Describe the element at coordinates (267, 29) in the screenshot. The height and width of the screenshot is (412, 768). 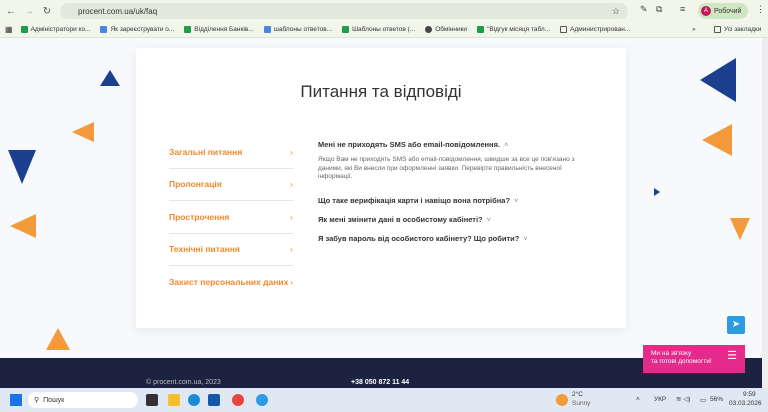
I see `docs-icon` at that location.